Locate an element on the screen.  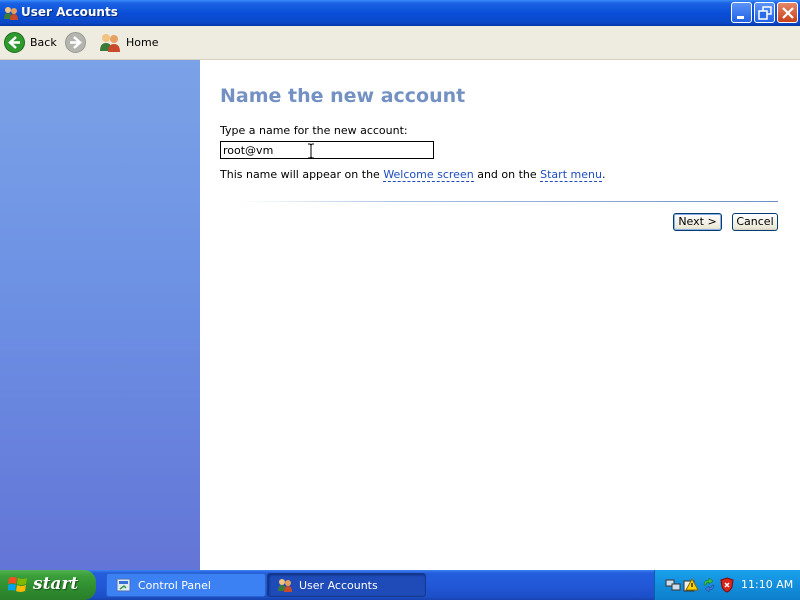
home-button: Home is located at coordinates (128, 42).